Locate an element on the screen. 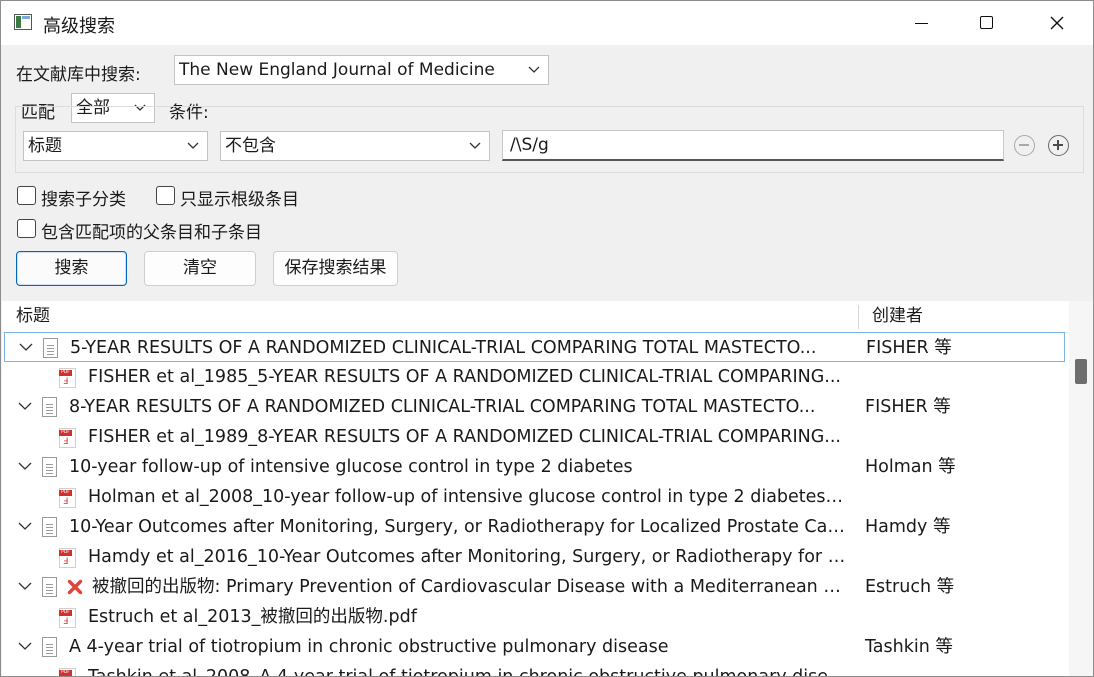 This screenshot has width=1094, height=677. library-select: The New England Journal of Medicine is located at coordinates (361, 70).